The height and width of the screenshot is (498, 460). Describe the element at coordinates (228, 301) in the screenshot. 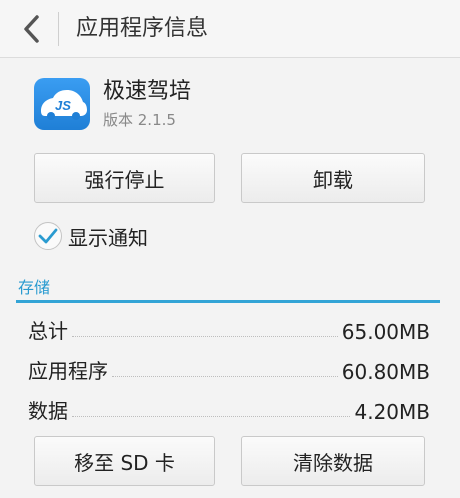

I see `section-divider` at that location.